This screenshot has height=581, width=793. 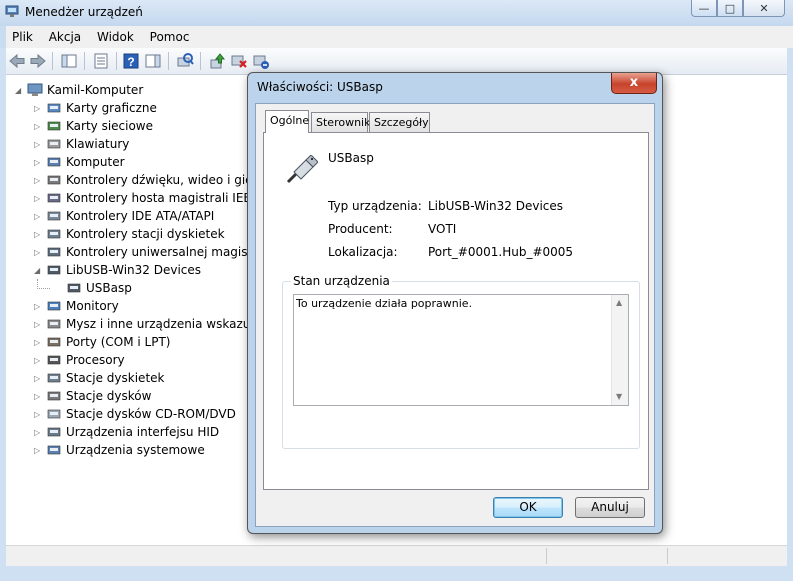 I want to click on close-icon: ✕, so click(x=764, y=8).